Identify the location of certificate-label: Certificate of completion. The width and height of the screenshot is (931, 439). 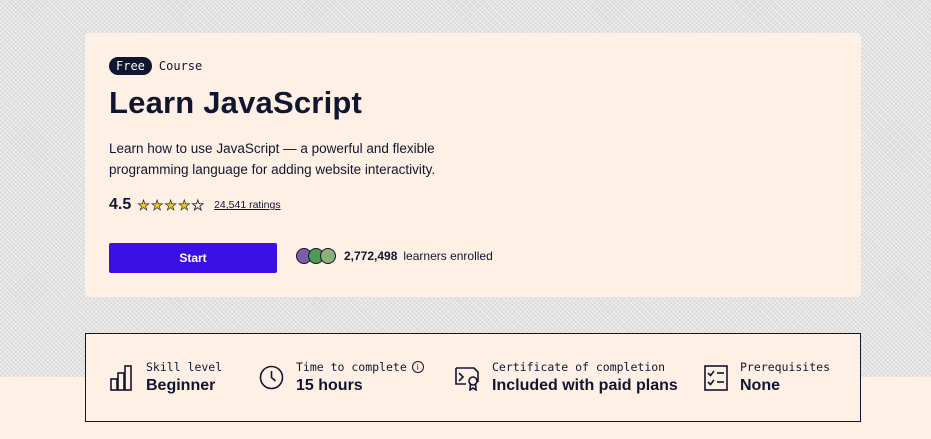
(579, 367).